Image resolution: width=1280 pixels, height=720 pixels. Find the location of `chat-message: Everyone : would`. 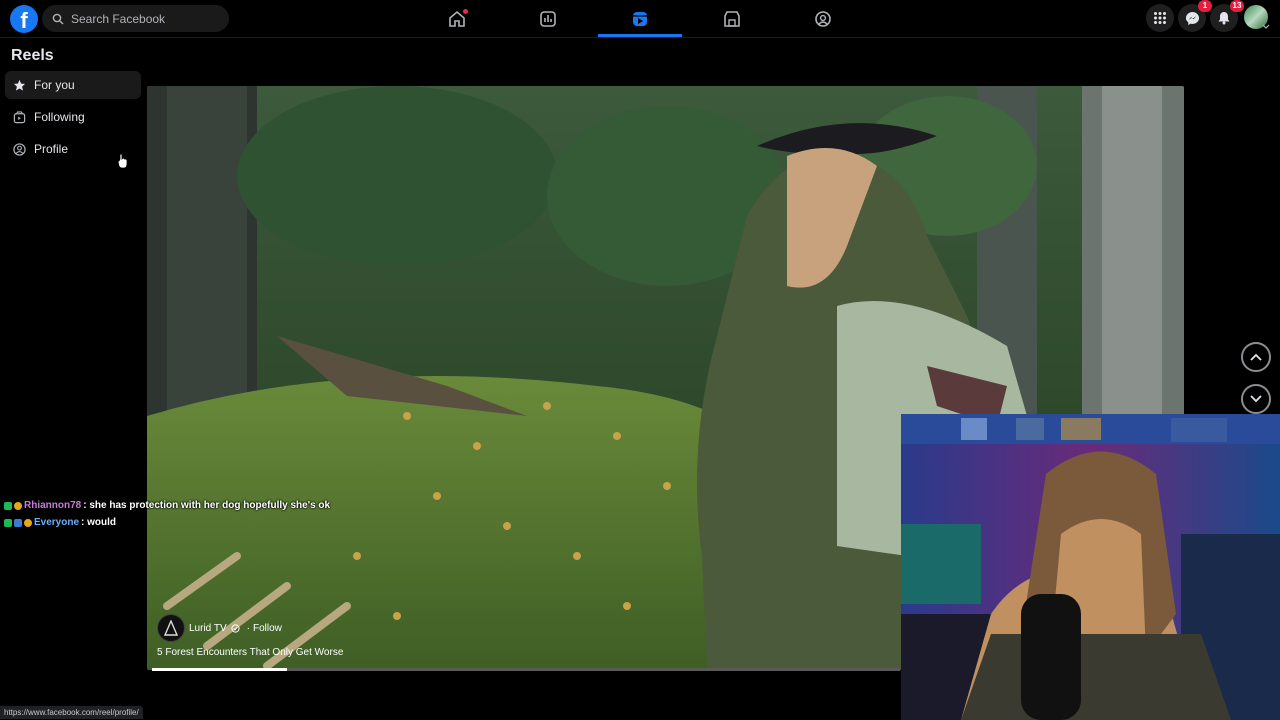

chat-message: Everyone : would is located at coordinates (60, 522).